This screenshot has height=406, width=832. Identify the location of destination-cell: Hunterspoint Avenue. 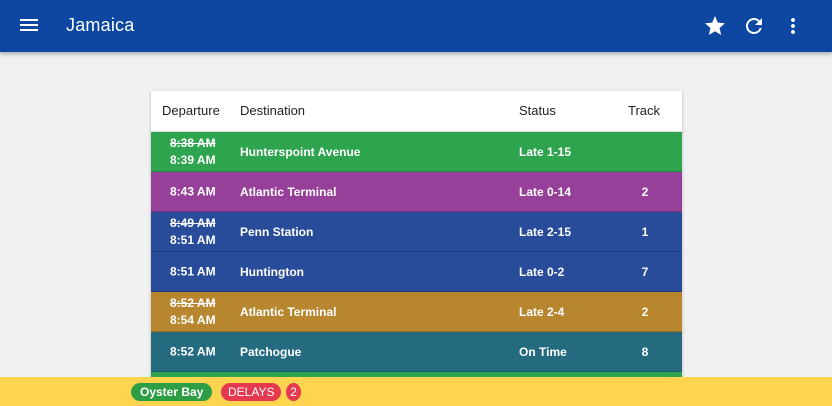
(300, 151).